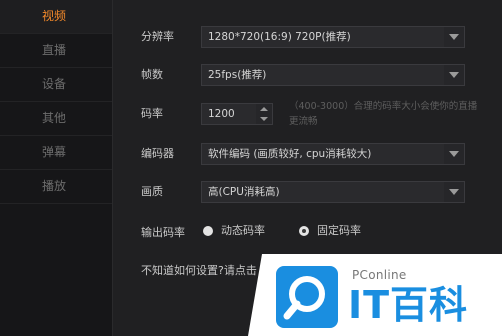 The image size is (502, 336). What do you see at coordinates (152, 191) in the screenshot?
I see `quality-label: 画质` at bounding box center [152, 191].